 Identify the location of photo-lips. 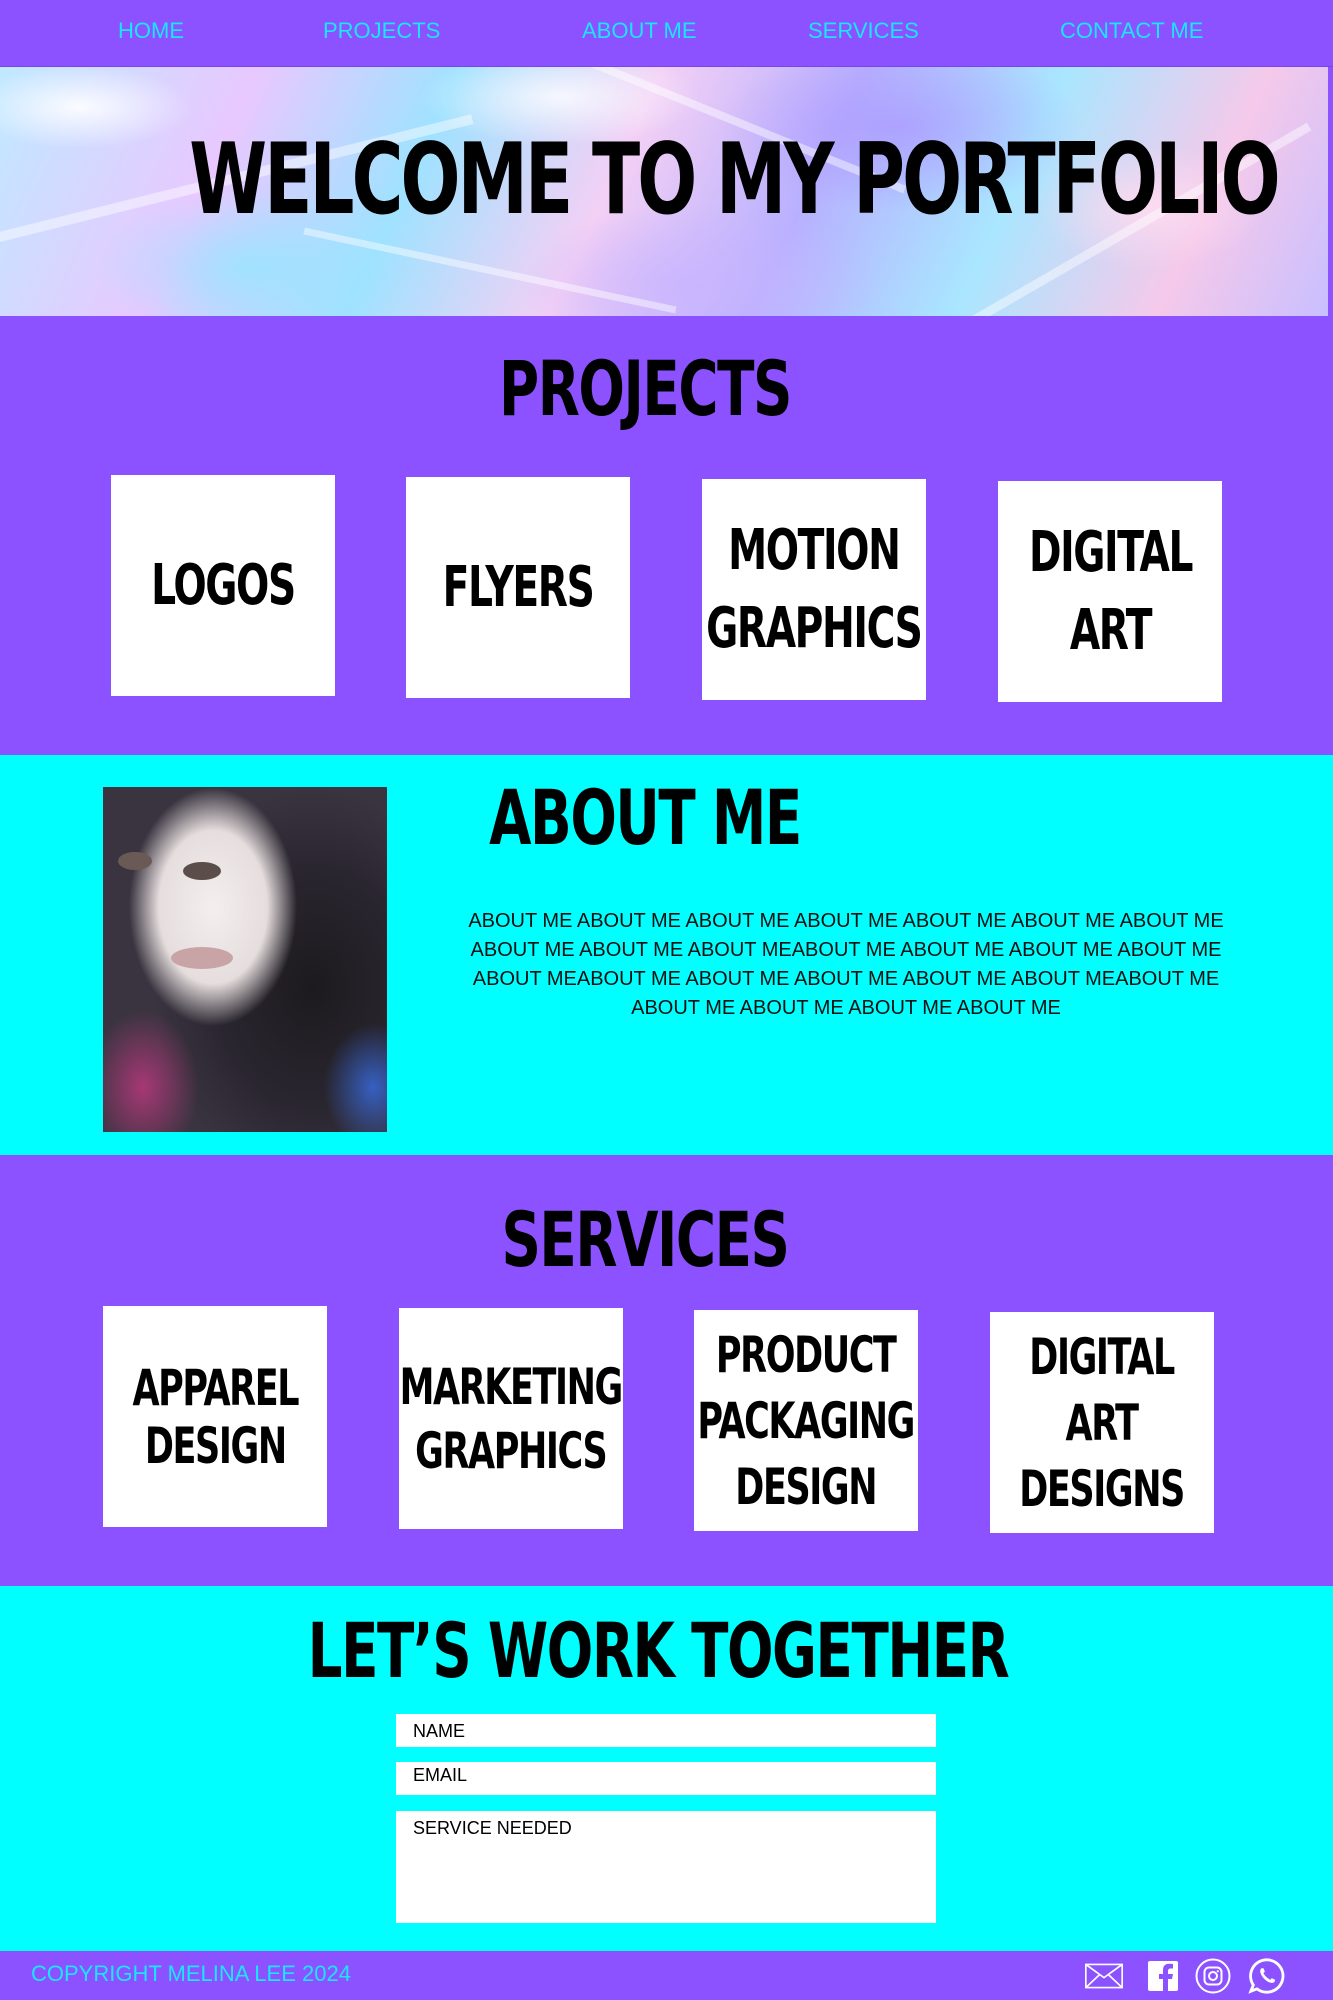
(202, 958).